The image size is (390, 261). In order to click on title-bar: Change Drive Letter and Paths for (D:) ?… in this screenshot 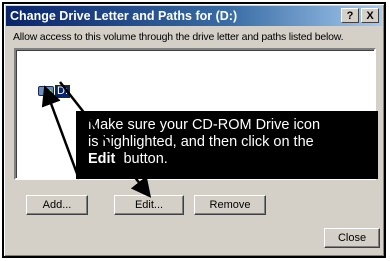, I will do `click(194, 16)`.